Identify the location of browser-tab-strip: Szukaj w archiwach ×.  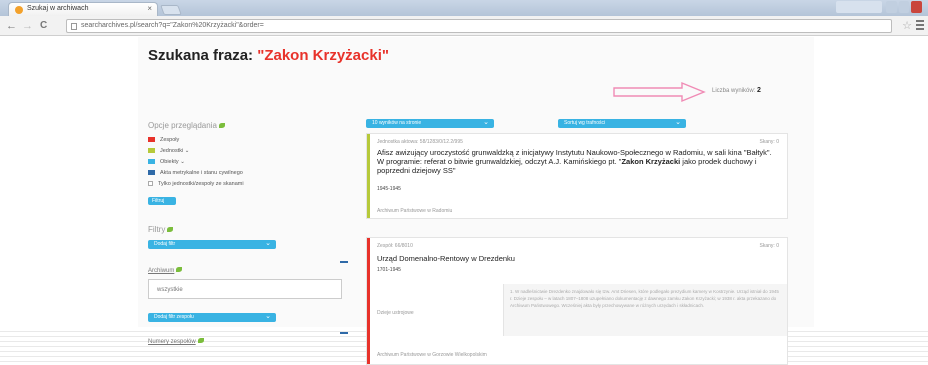
(464, 8).